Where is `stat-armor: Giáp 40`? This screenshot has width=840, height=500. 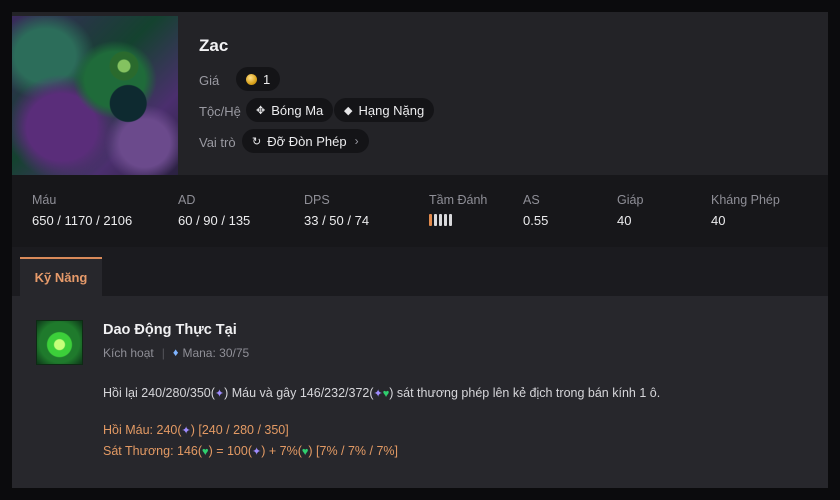 stat-armor: Giáp 40 is located at coordinates (630, 210).